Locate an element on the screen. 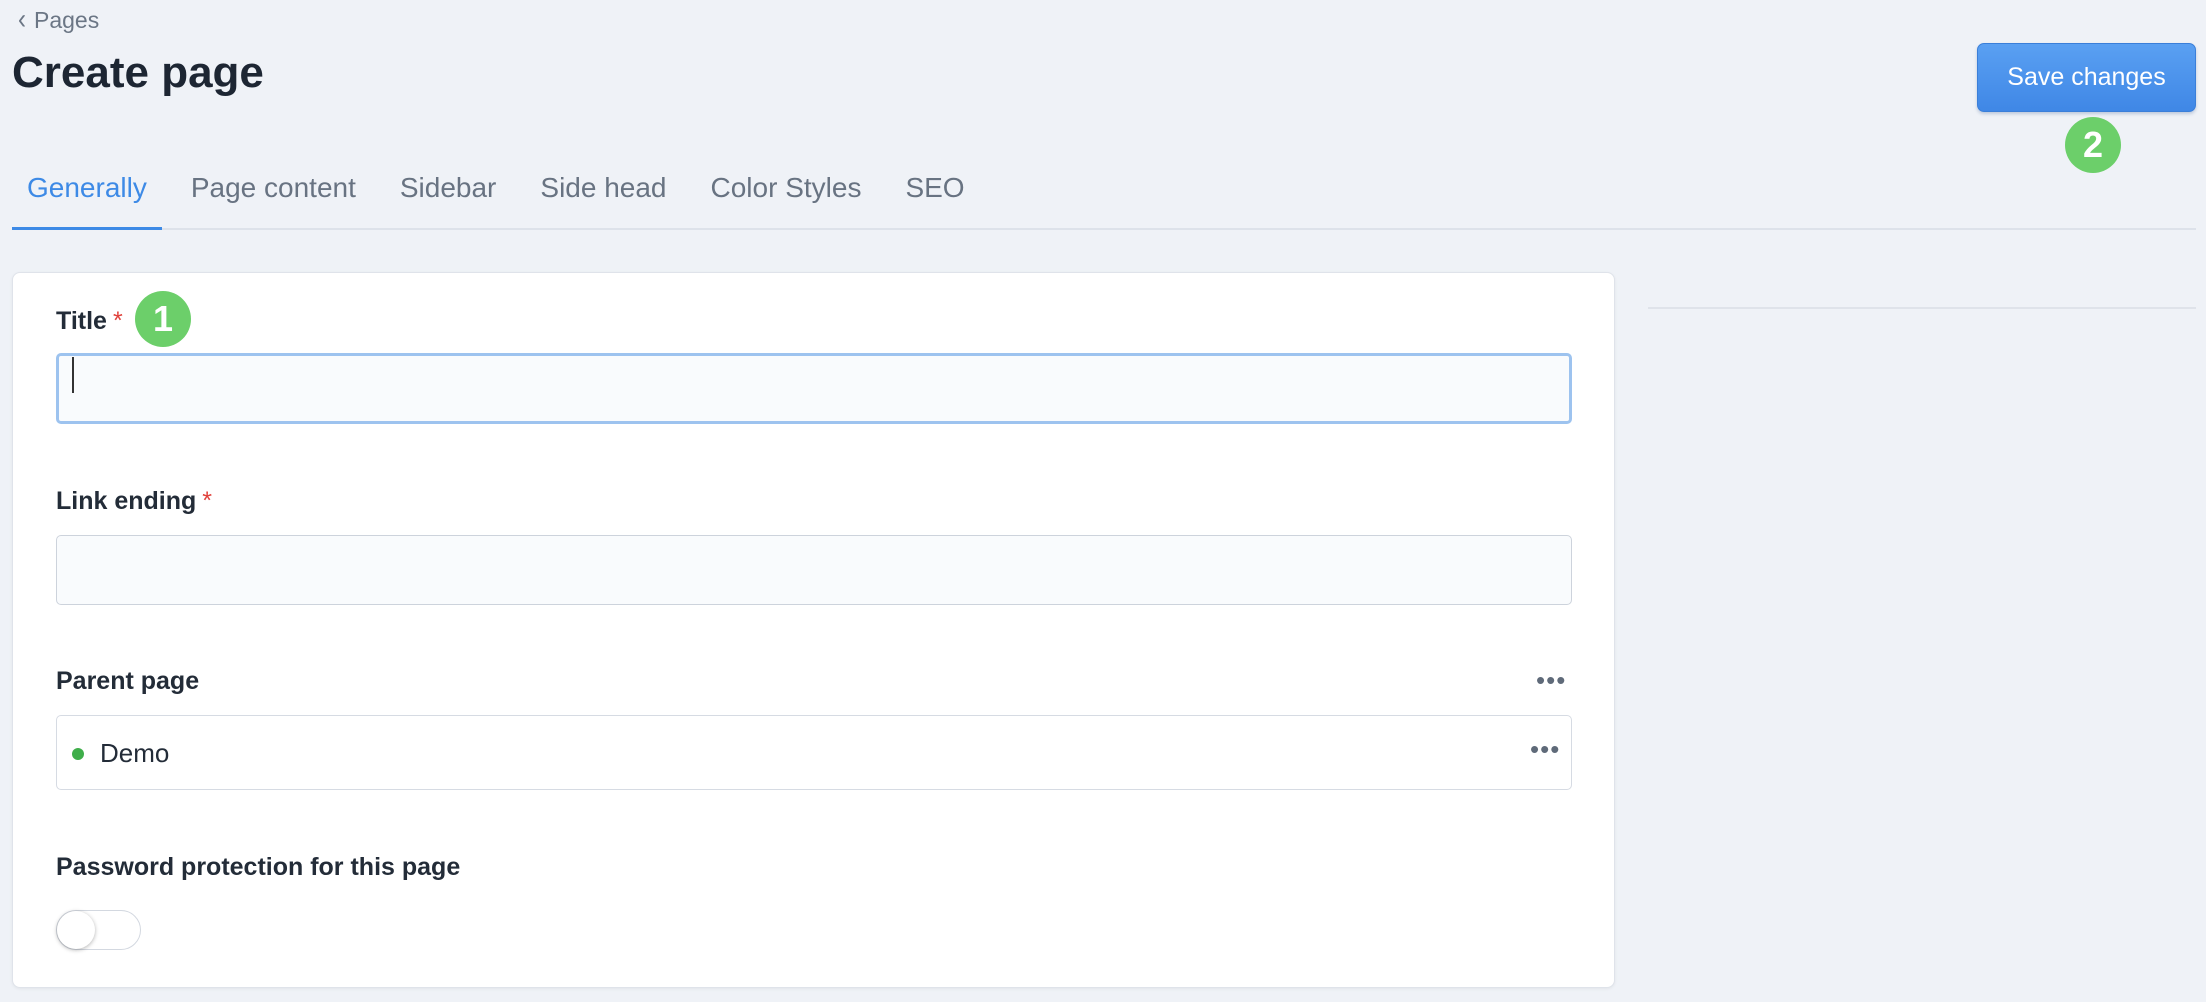 The height and width of the screenshot is (1002, 2206). status-dot-icon is located at coordinates (78, 754).